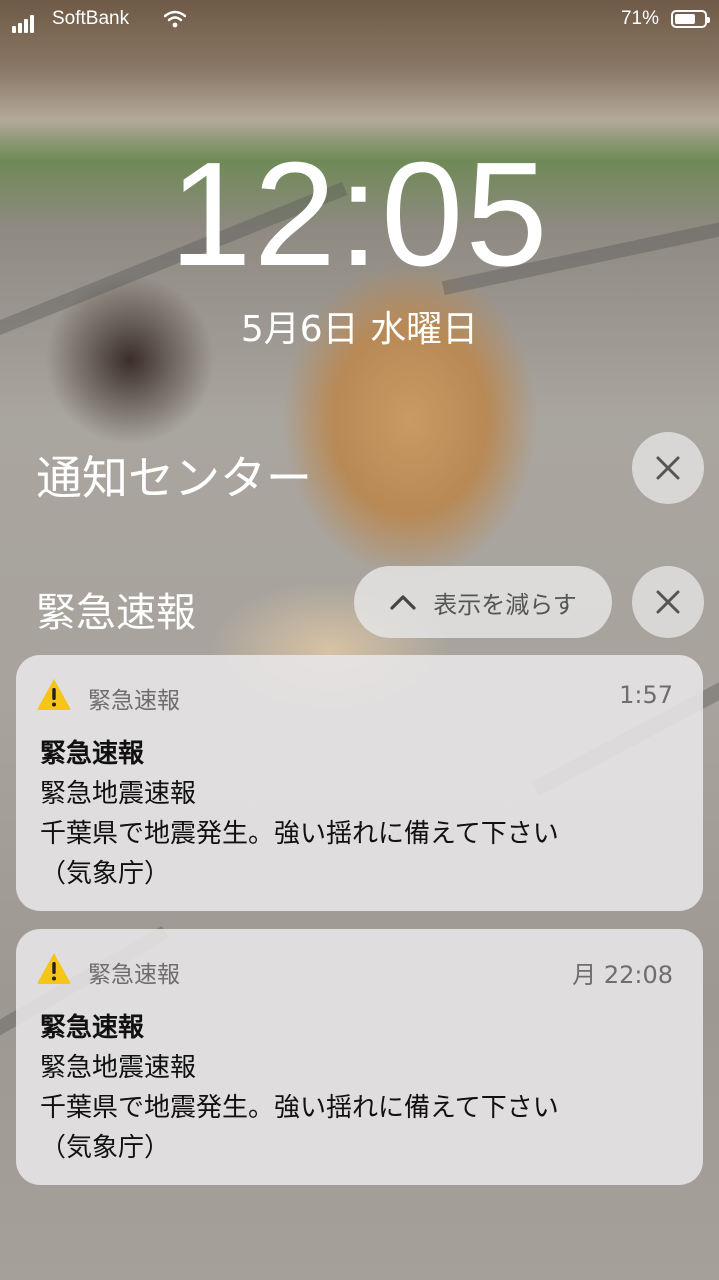 This screenshot has width=719, height=1280. What do you see at coordinates (91, 18) in the screenshot?
I see `carrier-name: SoftBank` at bounding box center [91, 18].